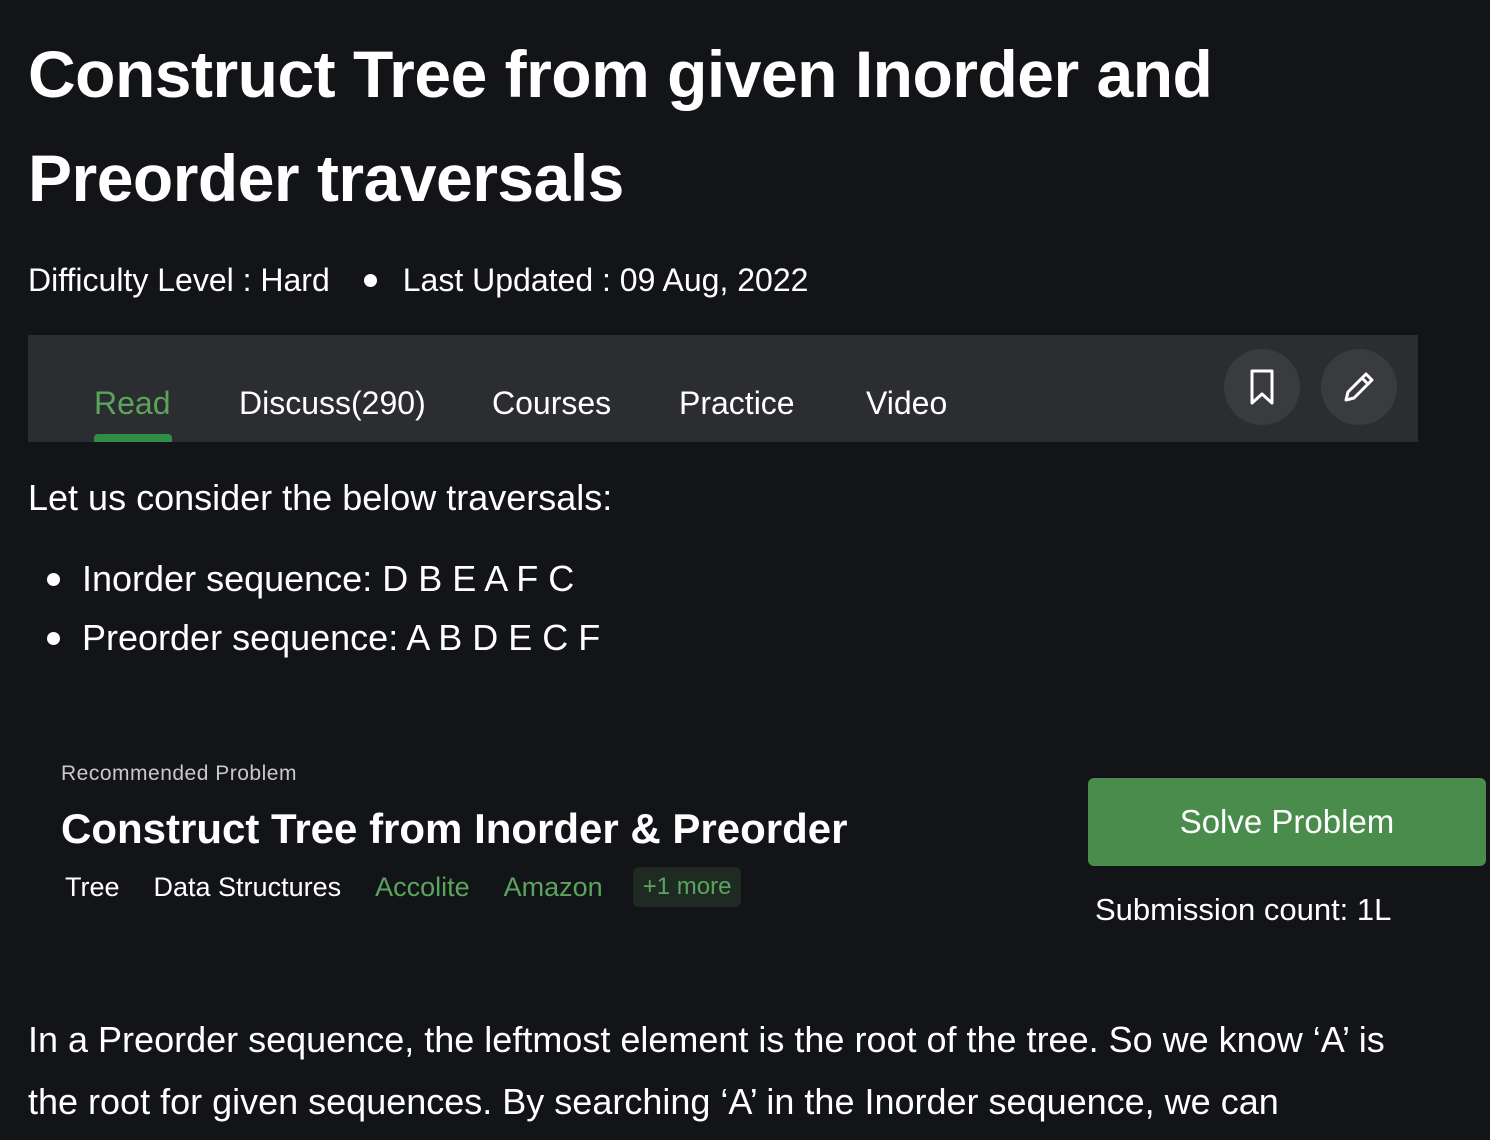 This screenshot has width=1490, height=1140. What do you see at coordinates (551, 403) in the screenshot?
I see `tab-courses: Courses` at bounding box center [551, 403].